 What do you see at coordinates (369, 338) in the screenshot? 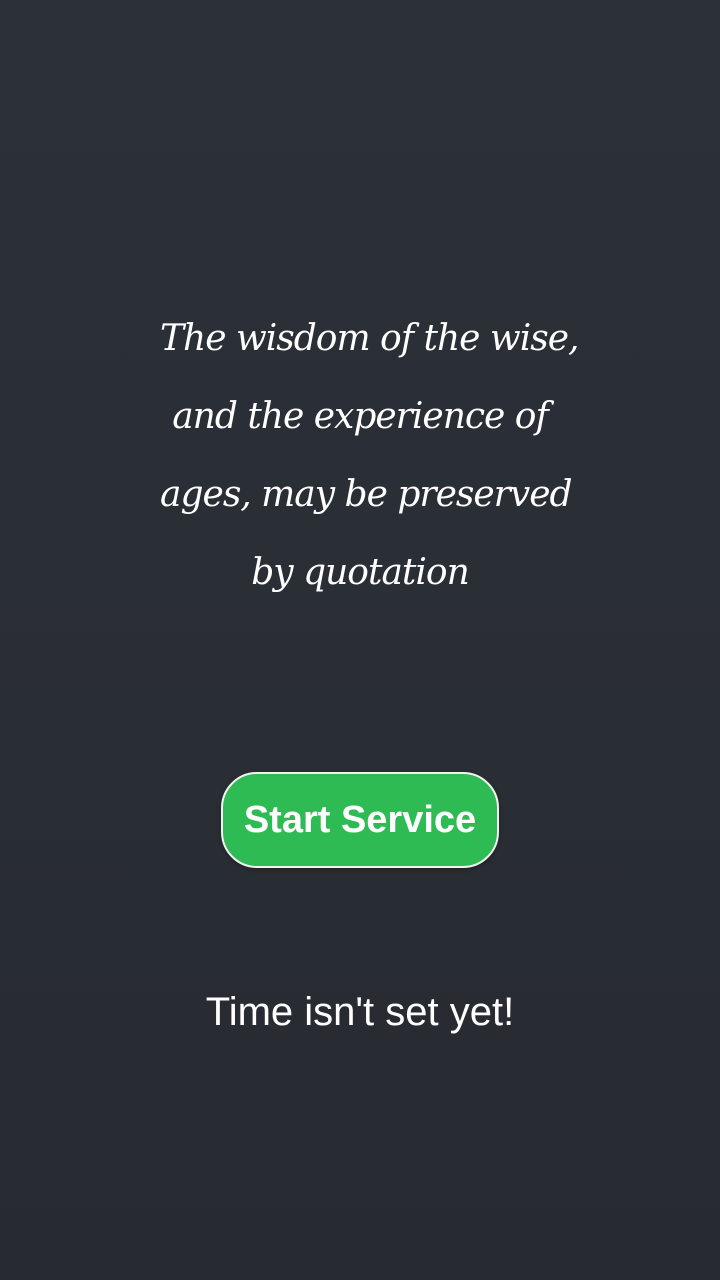
I see `quote-line: The wisdom of the wise,` at bounding box center [369, 338].